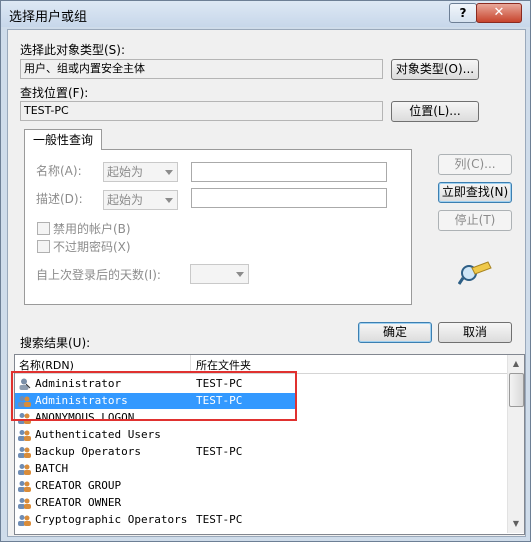 This screenshot has width=531, height=542. I want to click on days-since-logon-select, so click(219, 274).